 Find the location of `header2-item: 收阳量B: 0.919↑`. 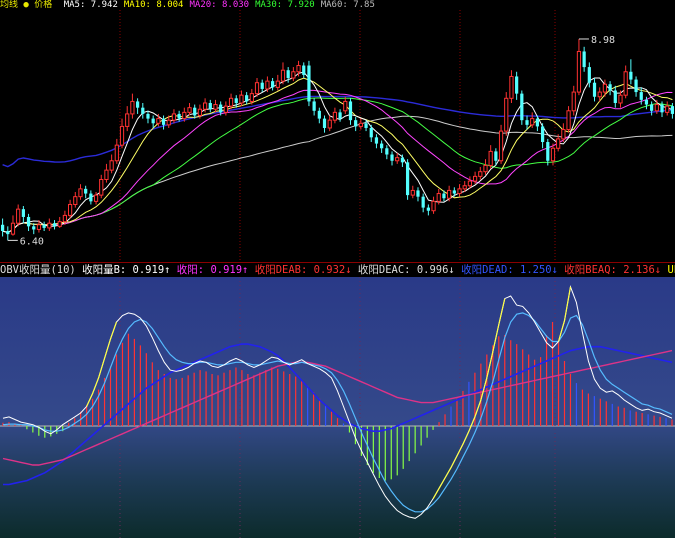

header2-item: 收阳量B: 0.919↑ is located at coordinates (129, 270).